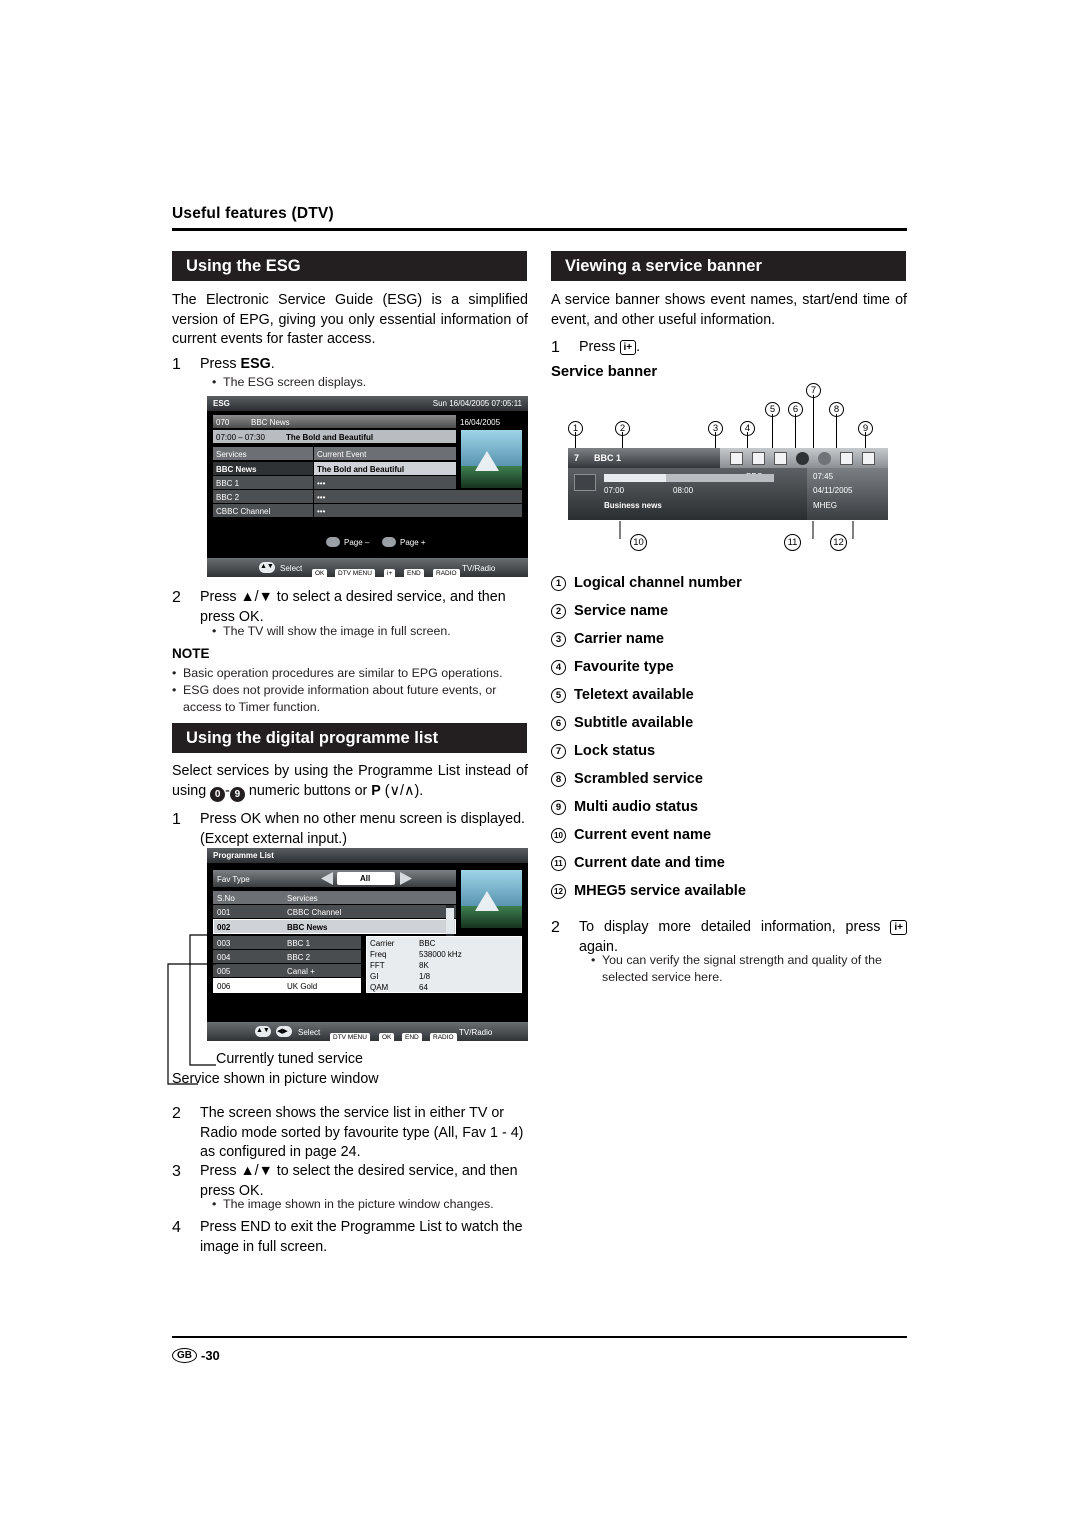 Image resolution: width=1080 pixels, height=1528 pixels. What do you see at coordinates (633, 505) in the screenshot?
I see `banner-current-event: Business news` at bounding box center [633, 505].